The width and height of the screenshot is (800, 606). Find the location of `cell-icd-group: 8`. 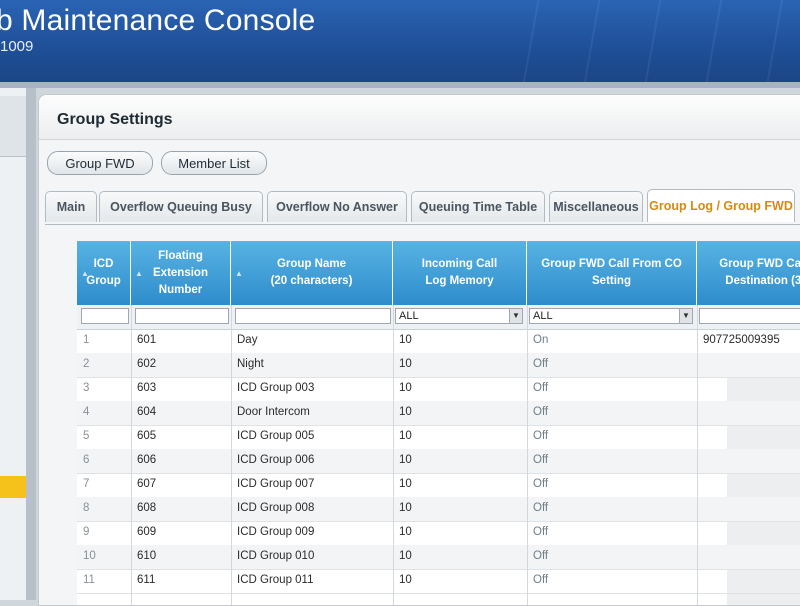

cell-icd-group: 8 is located at coordinates (86, 508).